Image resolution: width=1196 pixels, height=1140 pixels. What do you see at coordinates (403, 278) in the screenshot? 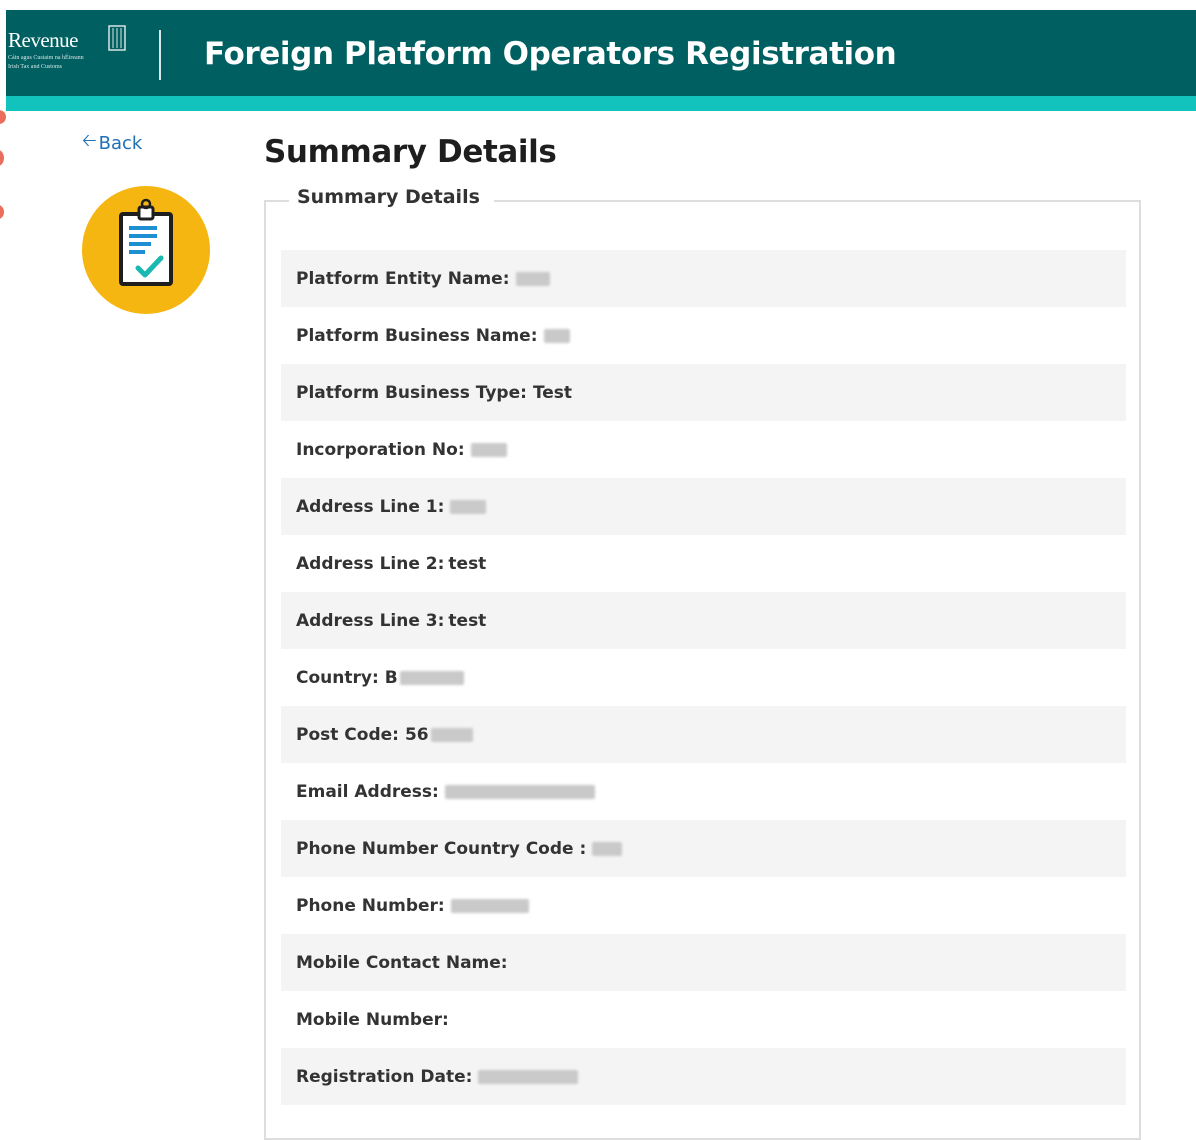
I see `row-label: Platform Entity Name:` at bounding box center [403, 278].